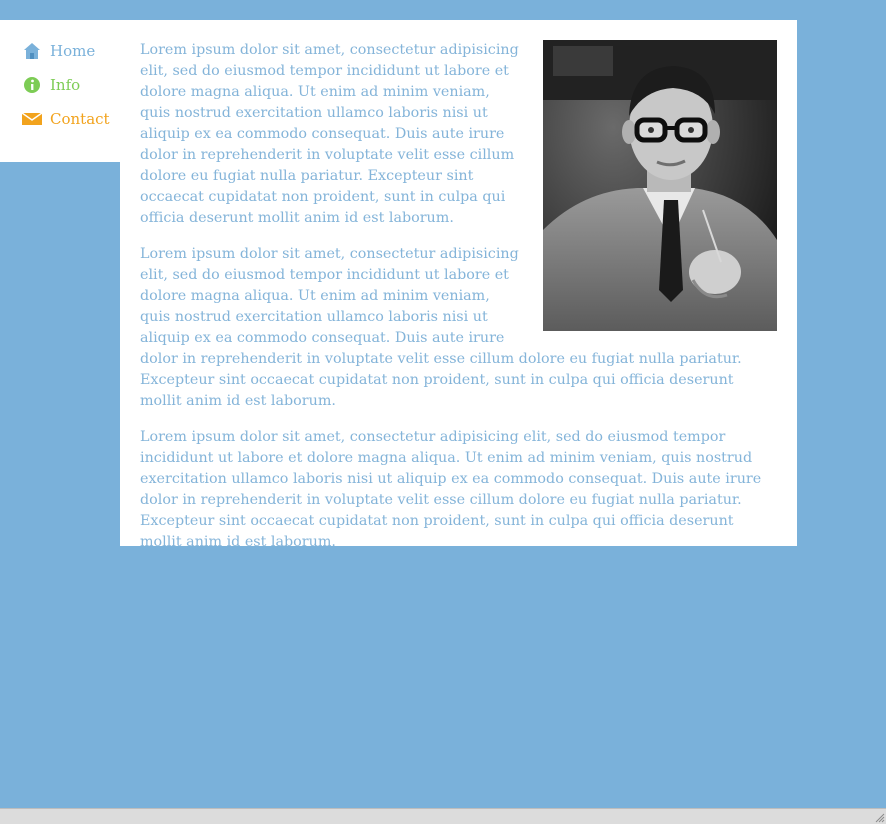 The image size is (886, 824). Describe the element at coordinates (32, 119) in the screenshot. I see `mail-icon` at that location.